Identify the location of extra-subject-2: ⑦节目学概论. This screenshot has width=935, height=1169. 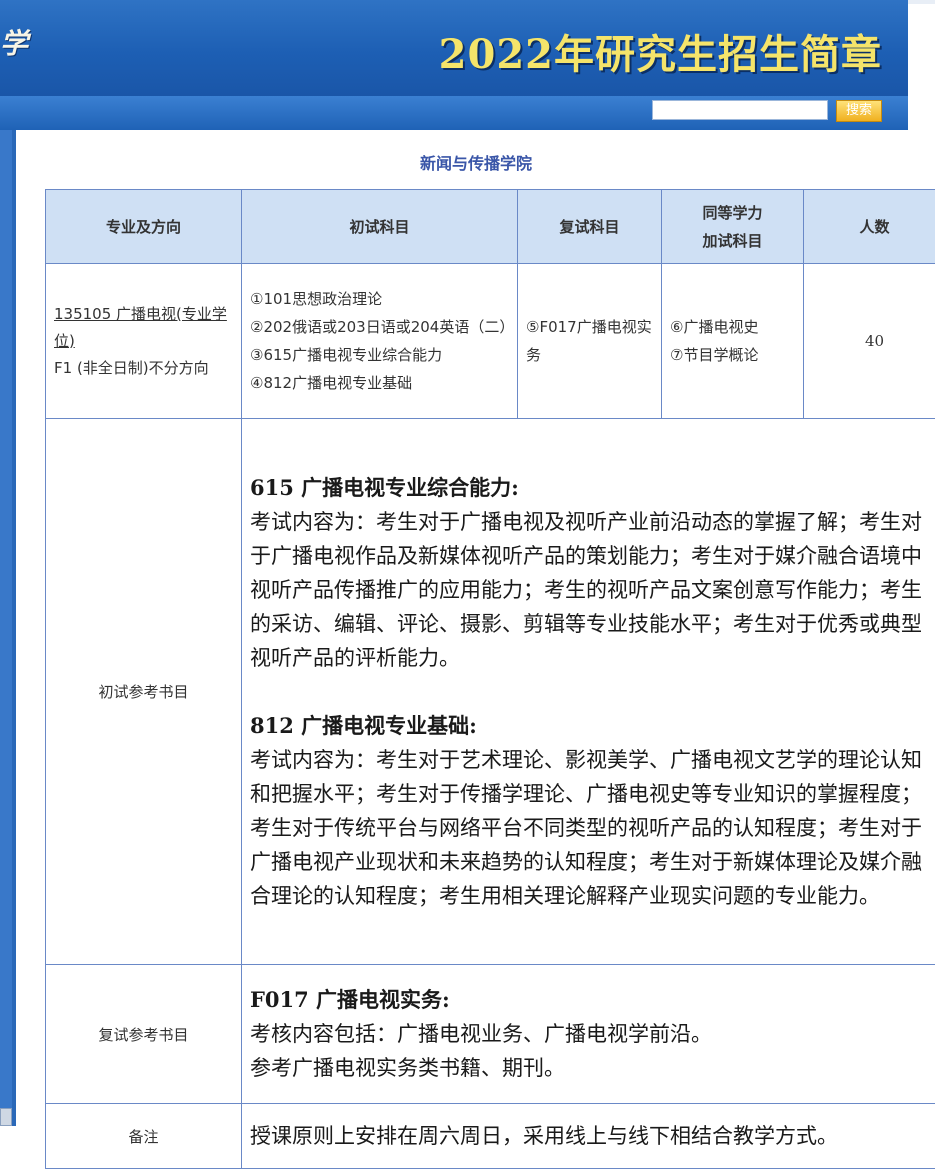
(732, 355).